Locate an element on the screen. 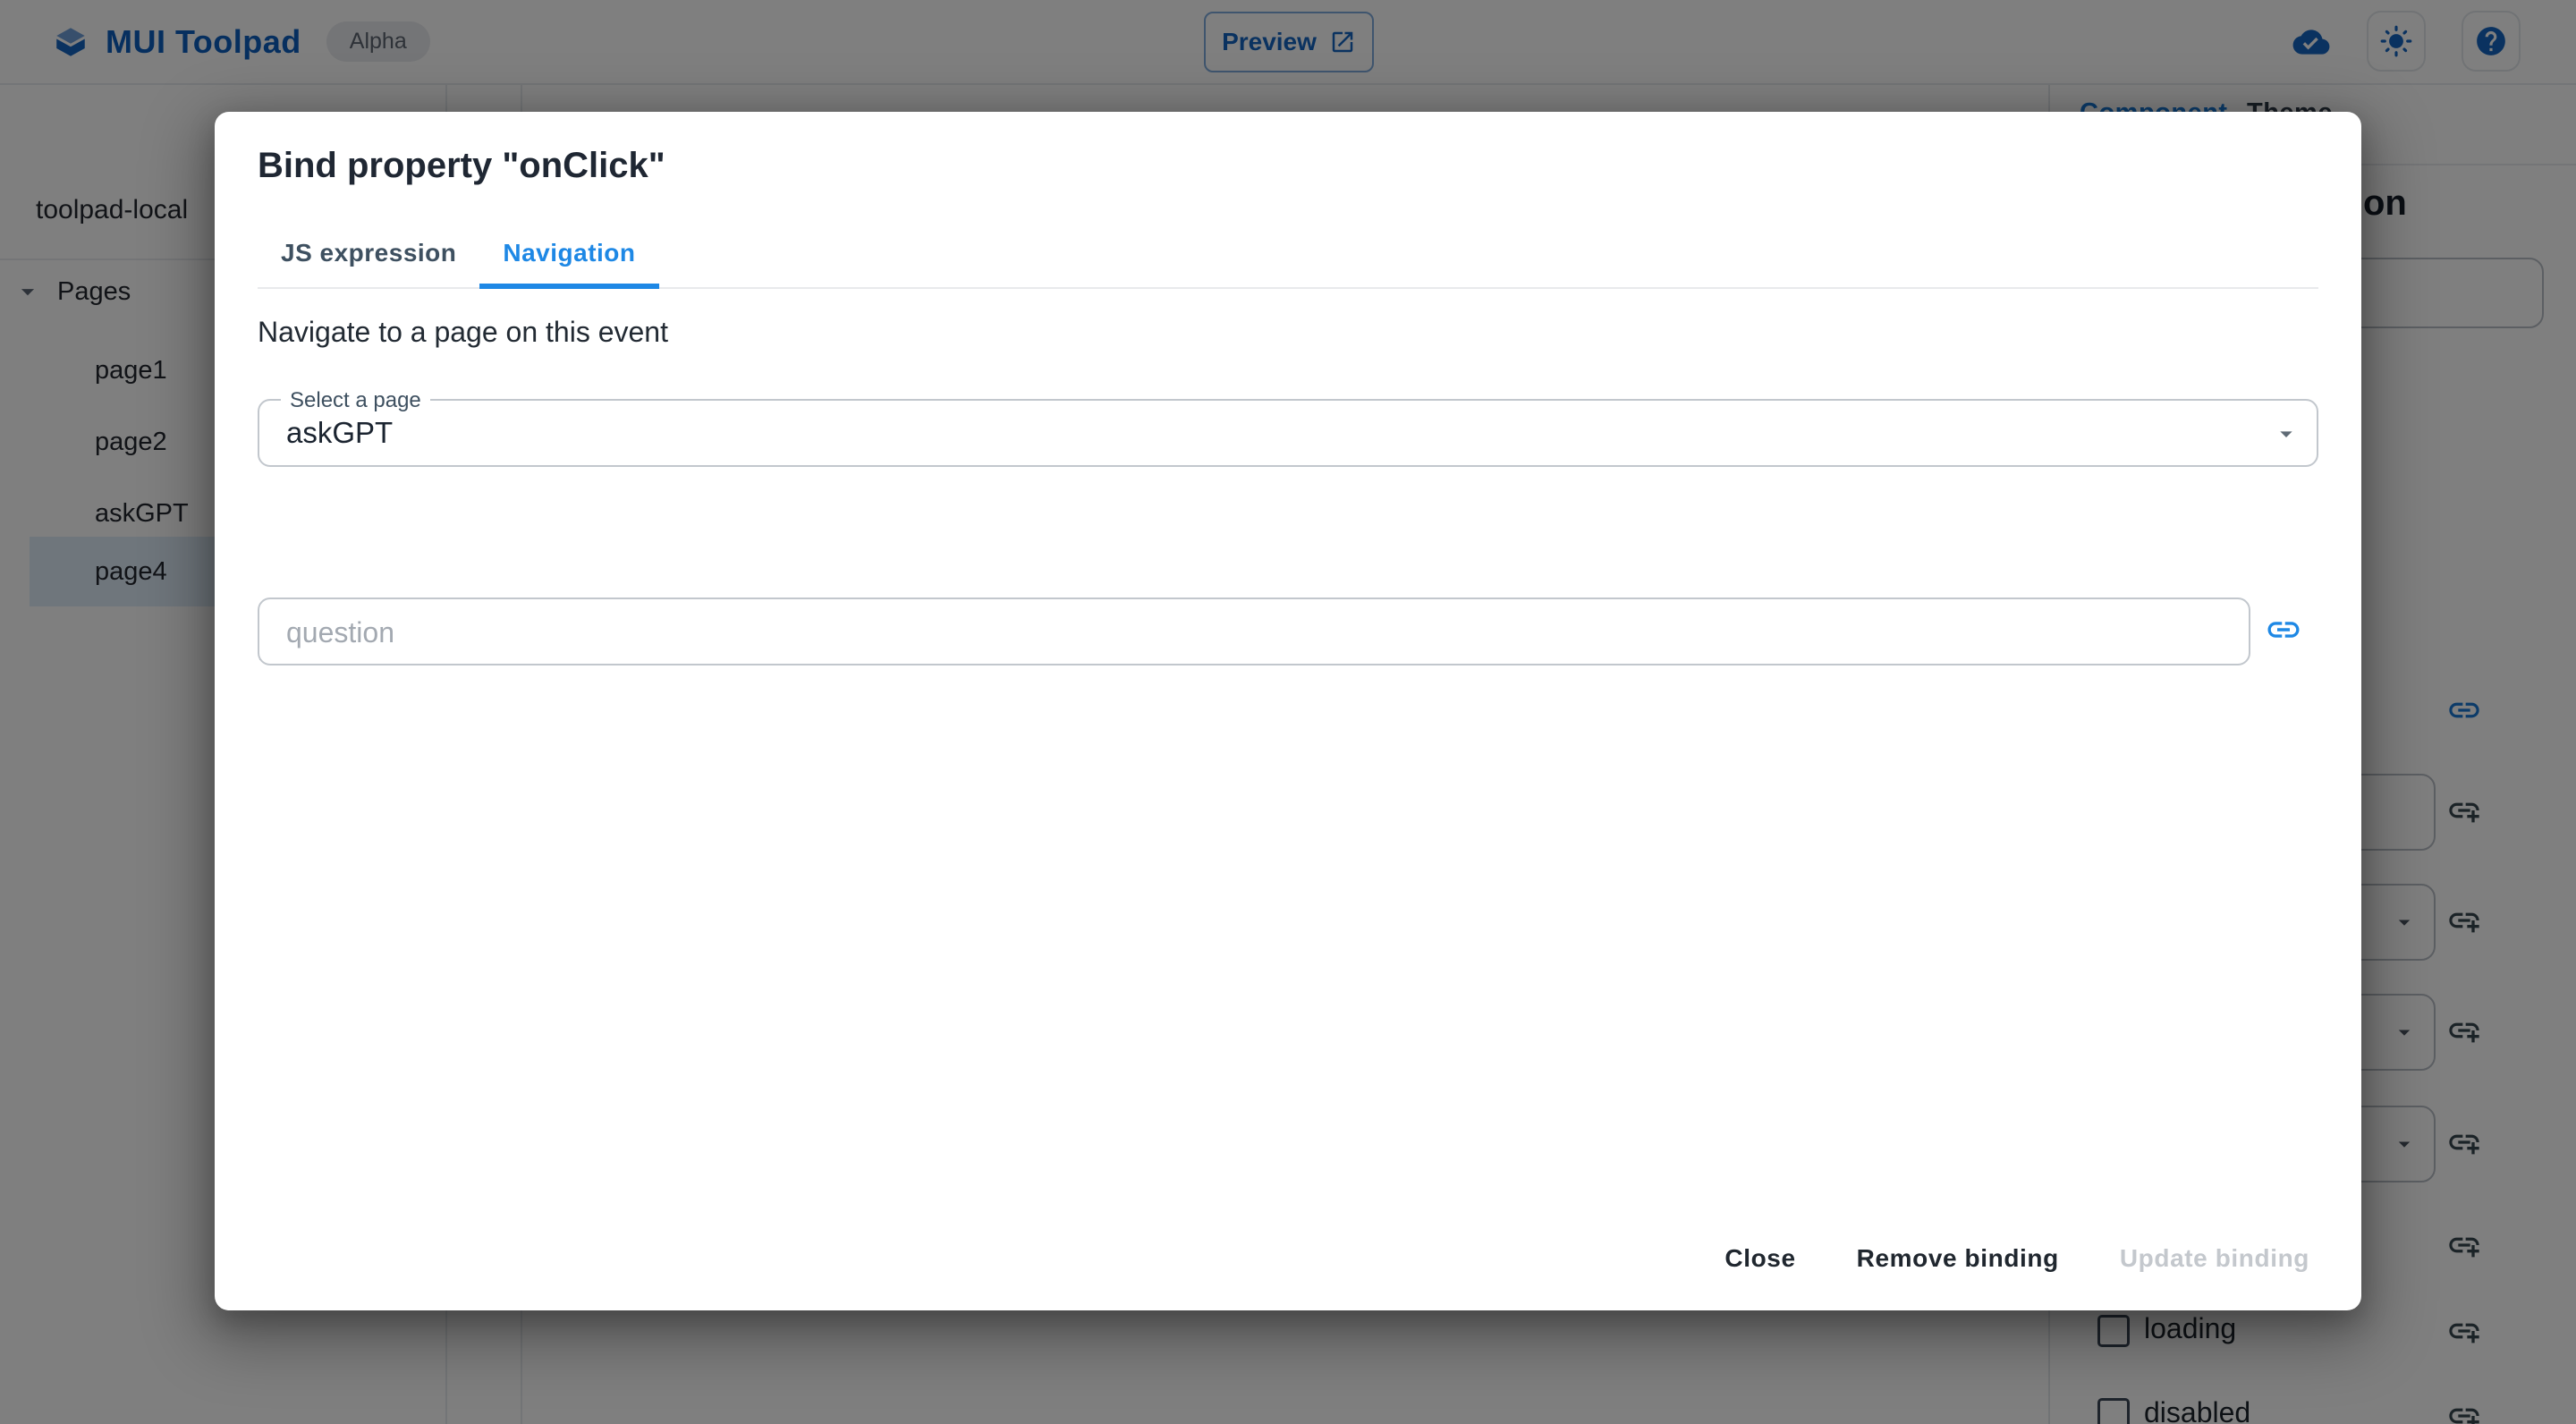 This screenshot has height=1424, width=2576. chevron-down-icon is located at coordinates (2286, 434).